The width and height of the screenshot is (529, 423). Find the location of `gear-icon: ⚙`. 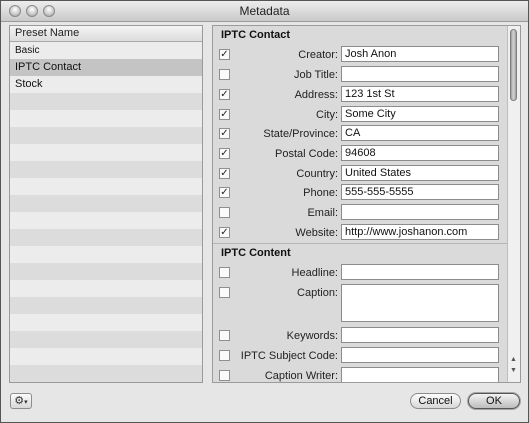

gear-icon: ⚙ is located at coordinates (19, 401).